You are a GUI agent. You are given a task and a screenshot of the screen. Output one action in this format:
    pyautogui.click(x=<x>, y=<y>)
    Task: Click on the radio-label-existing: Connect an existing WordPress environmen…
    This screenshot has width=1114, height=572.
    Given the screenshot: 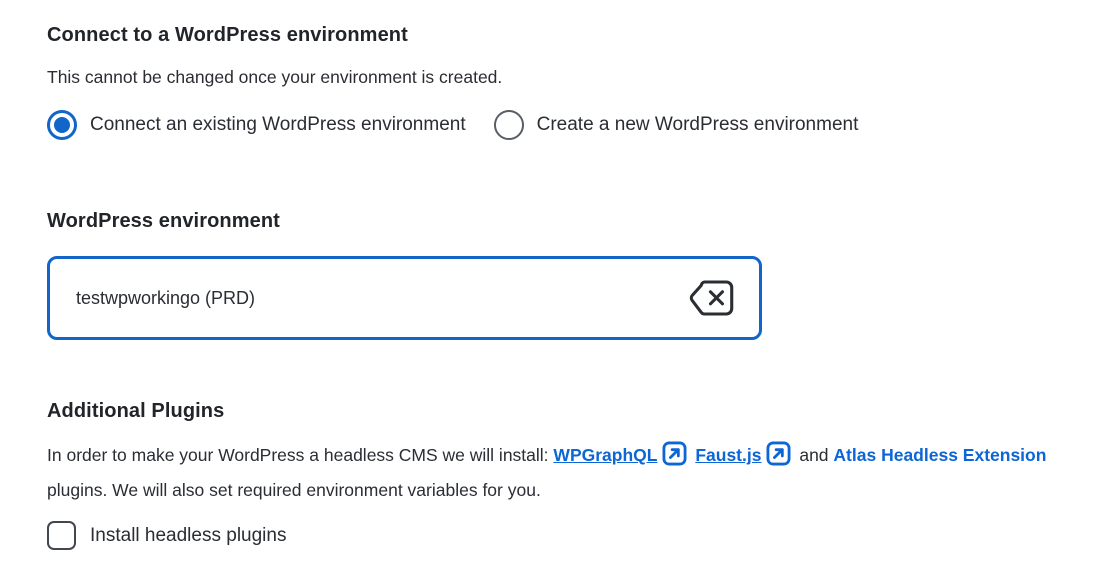 What is the action you would take?
    pyautogui.click(x=278, y=125)
    